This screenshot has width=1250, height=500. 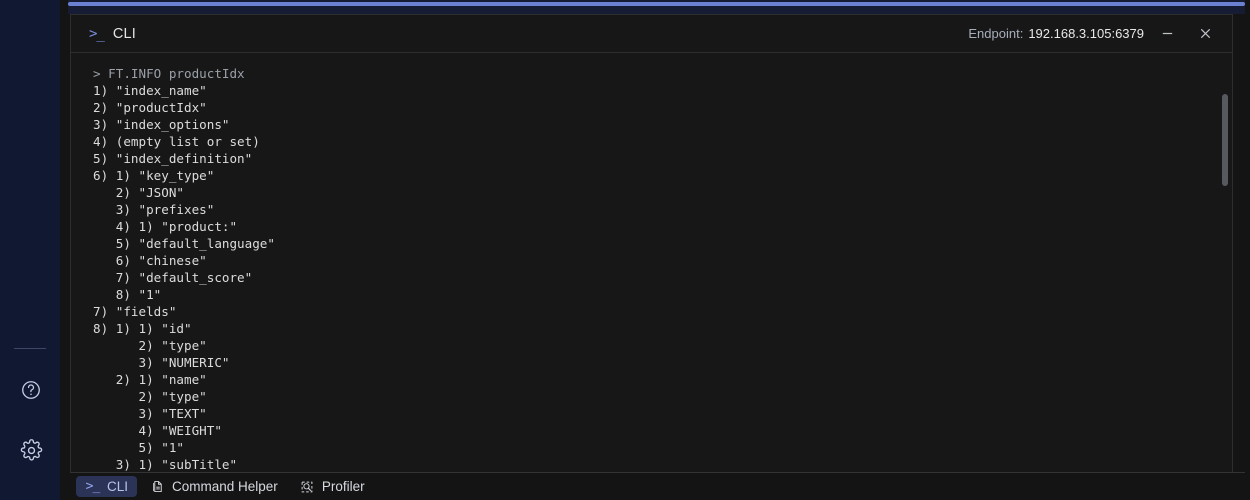 What do you see at coordinates (173, 277) in the screenshot?
I see `cli-result-line: 7) "default_score"` at bounding box center [173, 277].